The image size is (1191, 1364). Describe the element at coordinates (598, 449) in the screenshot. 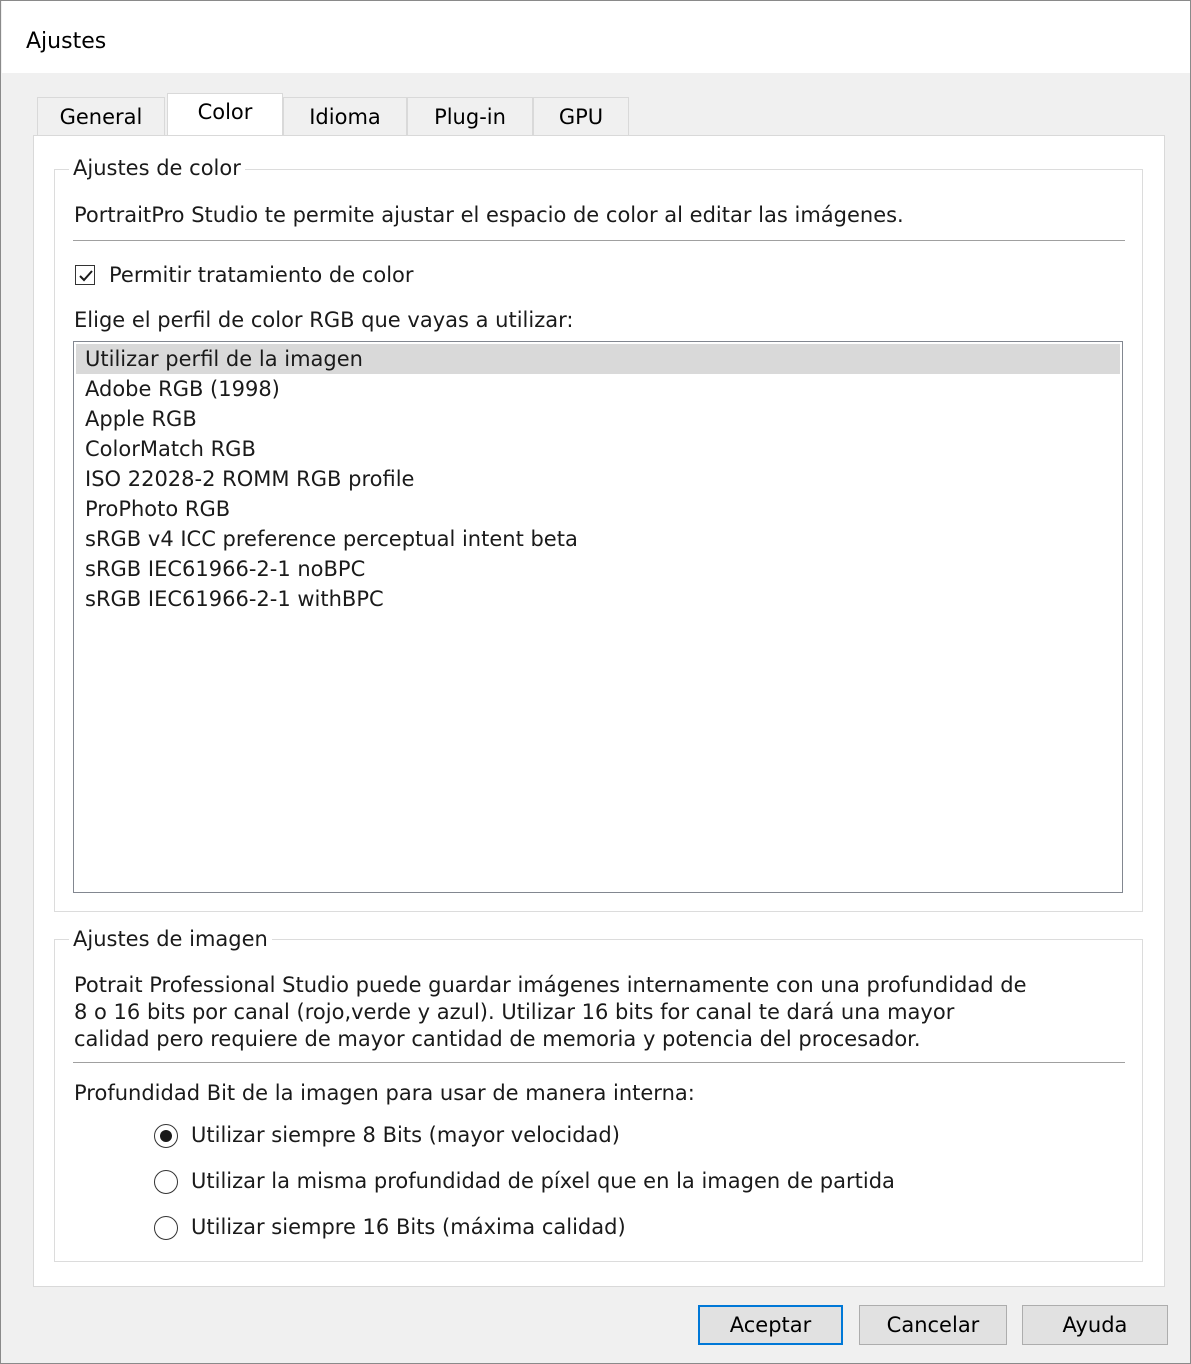

I see `list-item: ColorMatch RGB` at that location.